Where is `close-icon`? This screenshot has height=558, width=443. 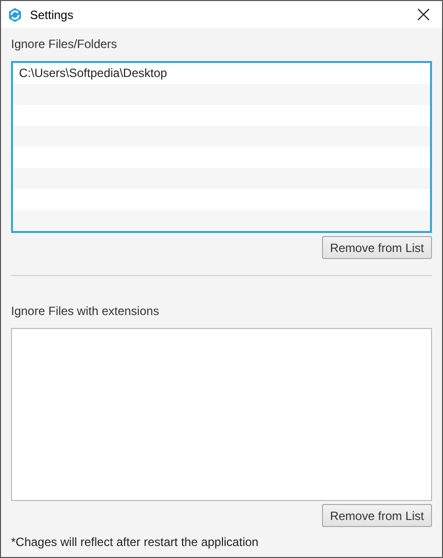
close-icon is located at coordinates (423, 14).